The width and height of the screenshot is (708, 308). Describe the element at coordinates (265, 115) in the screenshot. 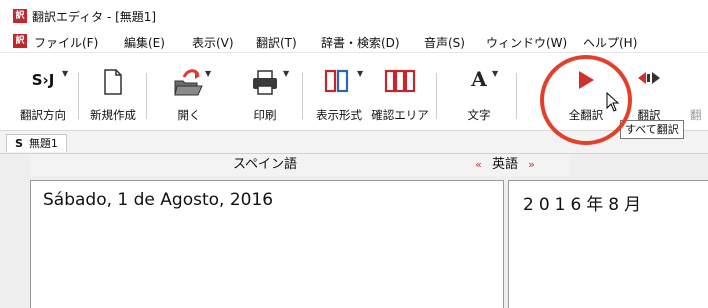

I see `print-label: 印刷` at that location.